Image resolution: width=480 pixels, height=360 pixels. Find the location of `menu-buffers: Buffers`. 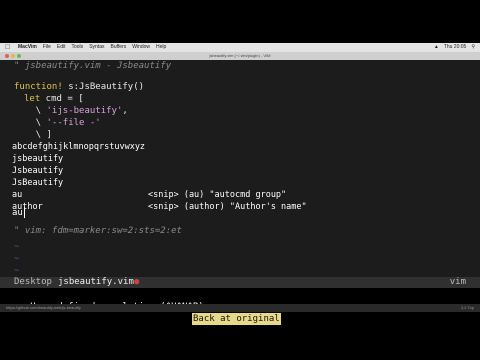

menu-buffers: Buffers is located at coordinates (118, 47).